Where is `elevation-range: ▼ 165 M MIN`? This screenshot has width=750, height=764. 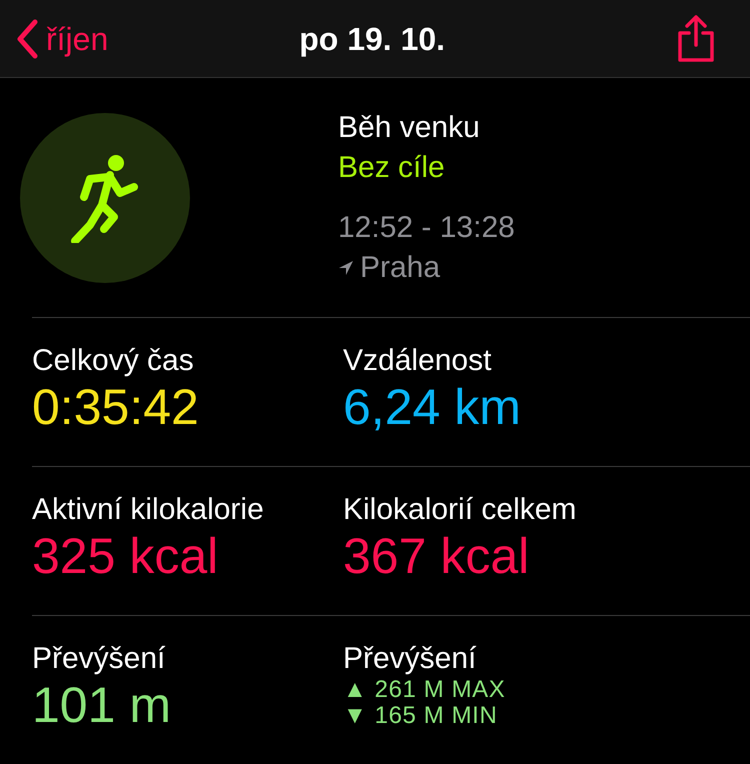 elevation-range: ▼ 165 M MIN is located at coordinates (420, 716).